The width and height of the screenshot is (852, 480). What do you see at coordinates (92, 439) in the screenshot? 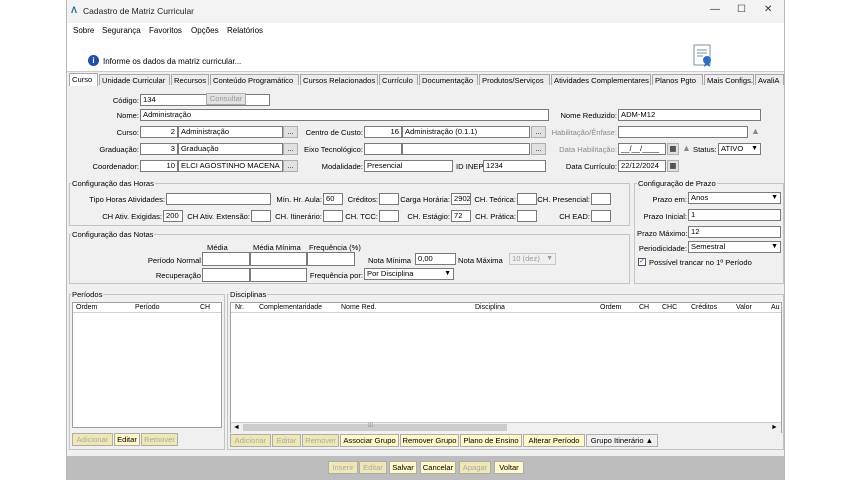
I see `periodos-adicionar-button: Adicionar` at bounding box center [92, 439].